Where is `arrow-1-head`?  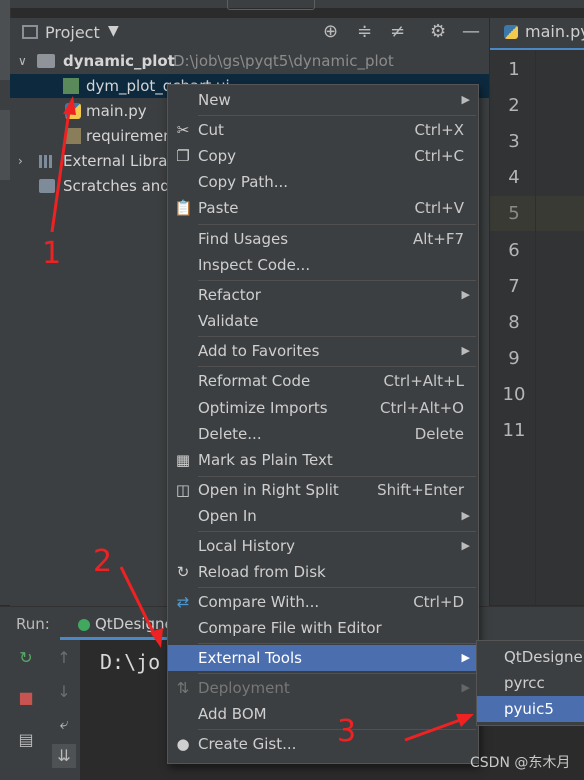
arrow-1-head is located at coordinates (69, 105).